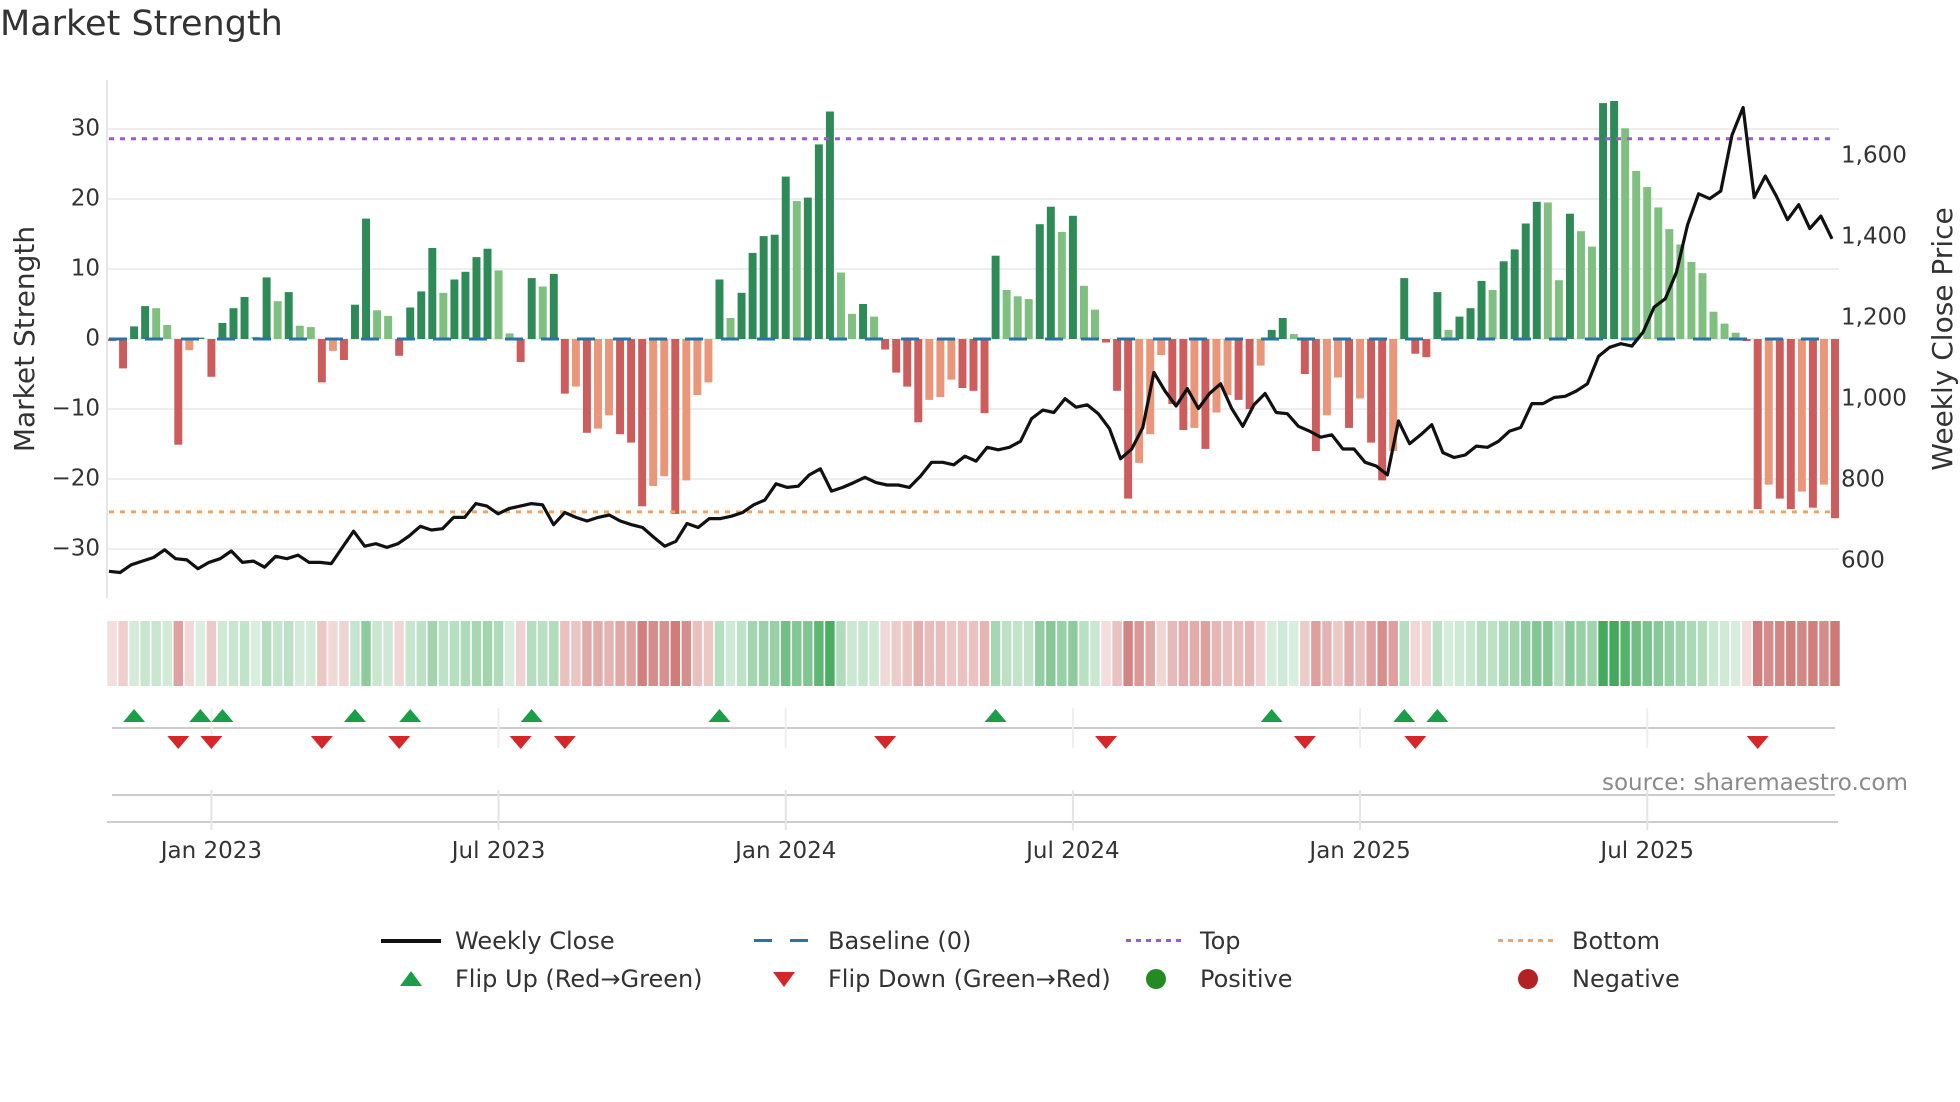 This screenshot has height=1102, width=1960. Describe the element at coordinates (75, 549) in the screenshot. I see `y-tick-label: −30` at that location.